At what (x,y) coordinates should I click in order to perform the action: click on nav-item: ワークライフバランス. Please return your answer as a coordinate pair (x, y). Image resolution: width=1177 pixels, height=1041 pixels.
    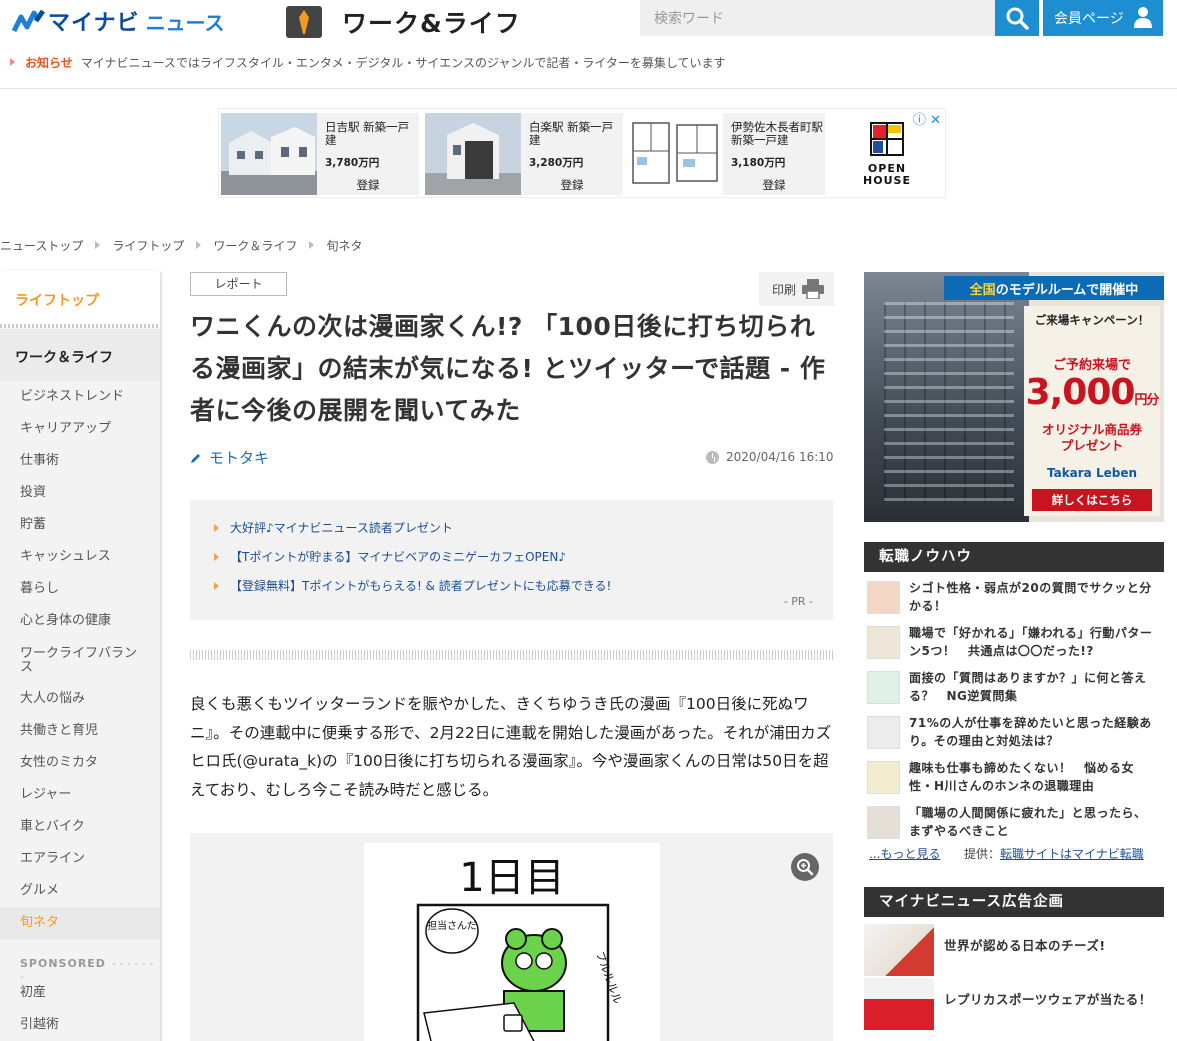
    Looking at the image, I should click on (72, 661).